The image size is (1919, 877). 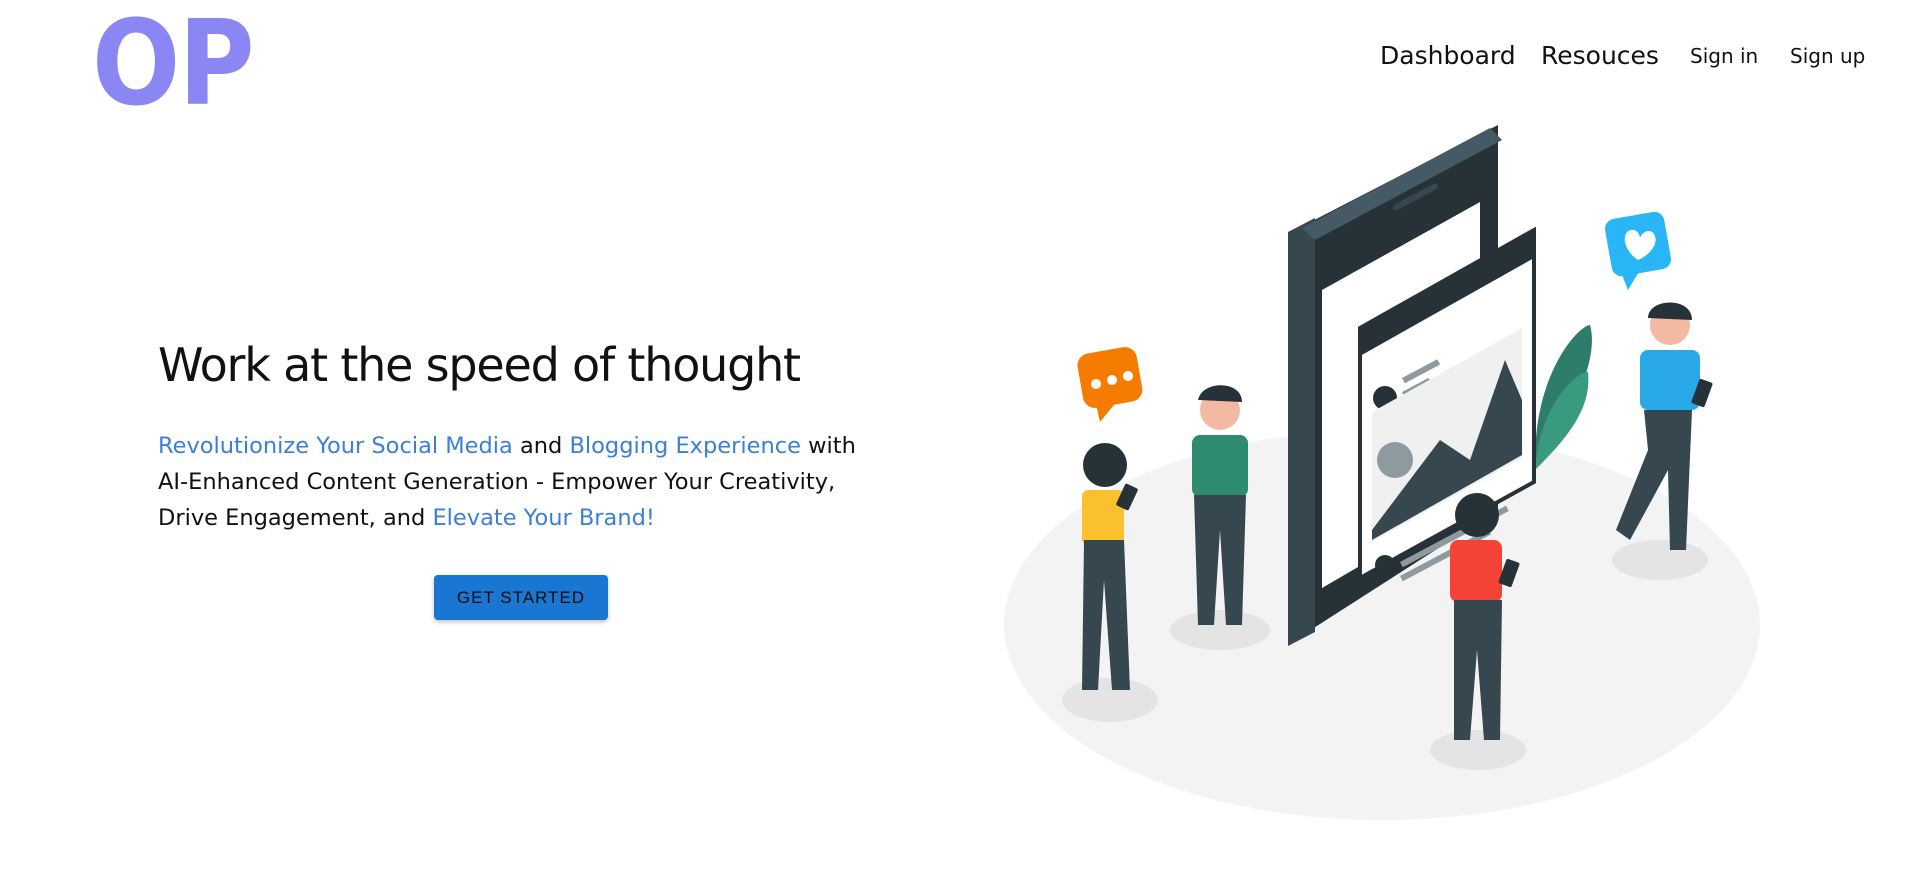 What do you see at coordinates (1563, 397) in the screenshot?
I see `leaf-icon` at bounding box center [1563, 397].